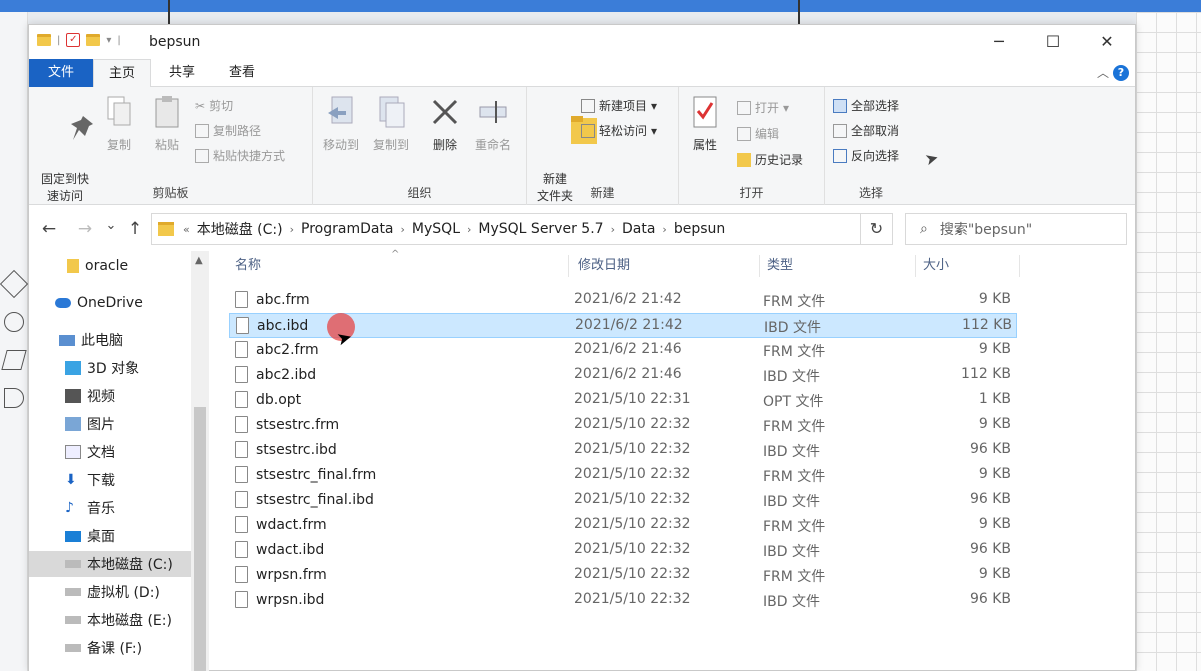 The image size is (1201, 671). Describe the element at coordinates (111, 225) in the screenshot. I see `recent-locations-icon: ⌄` at that location.